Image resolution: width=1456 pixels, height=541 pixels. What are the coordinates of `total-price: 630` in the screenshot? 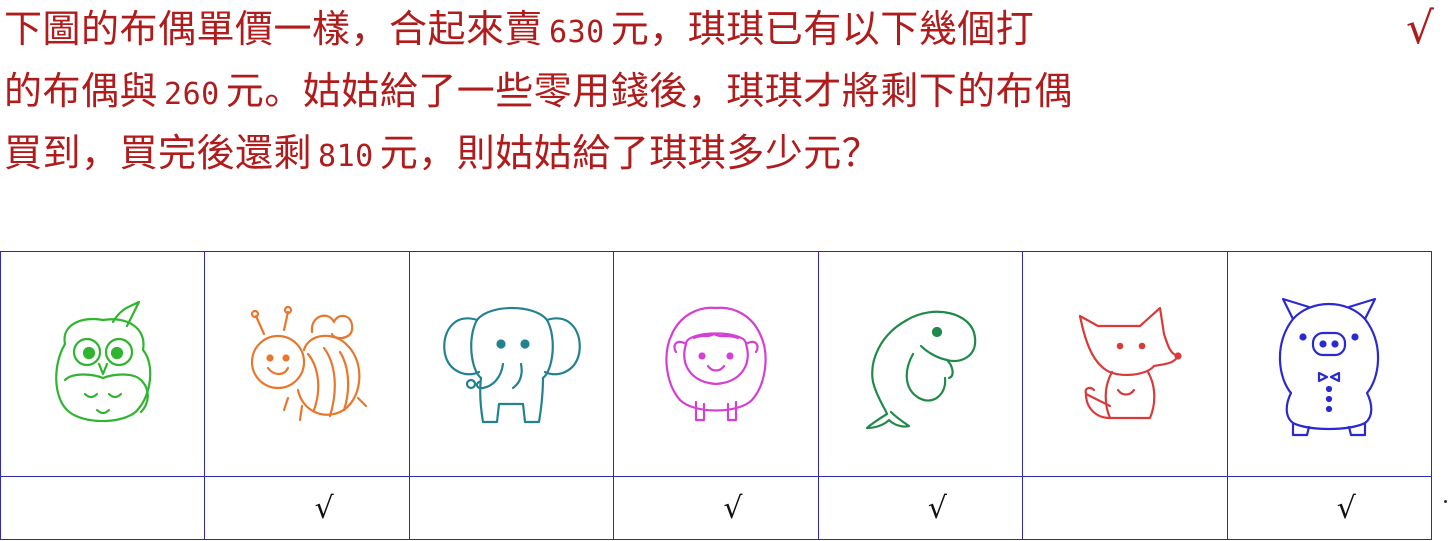 It's located at (577, 32).